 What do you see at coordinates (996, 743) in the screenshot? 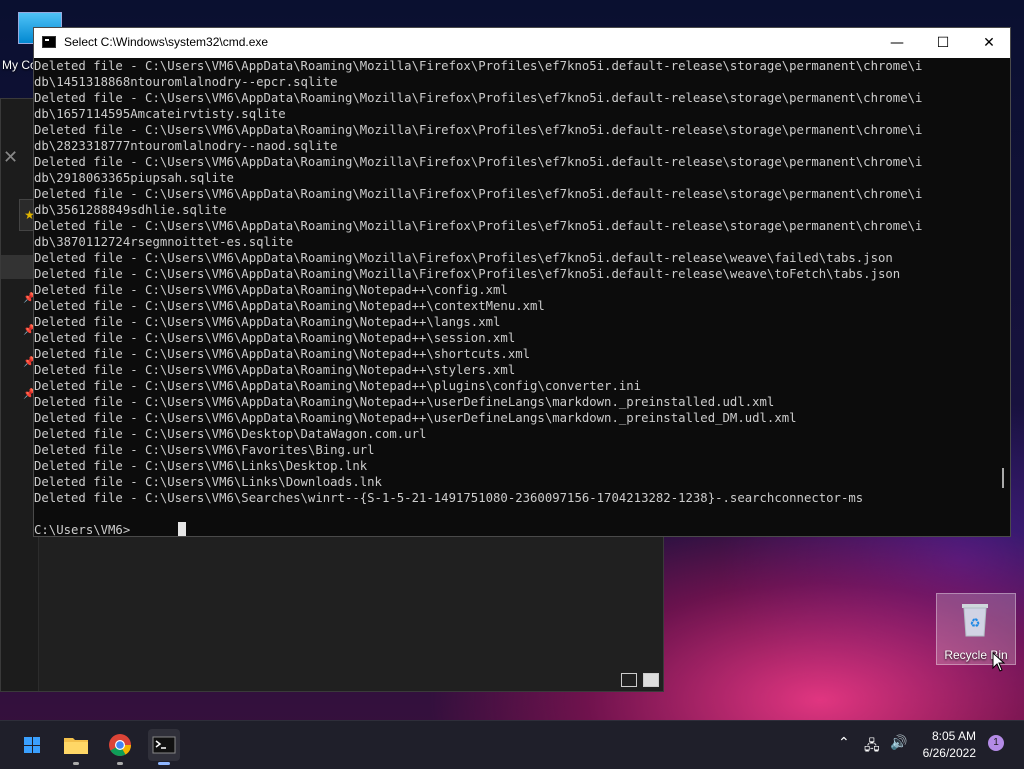
I see `notification-badge: 1` at bounding box center [996, 743].